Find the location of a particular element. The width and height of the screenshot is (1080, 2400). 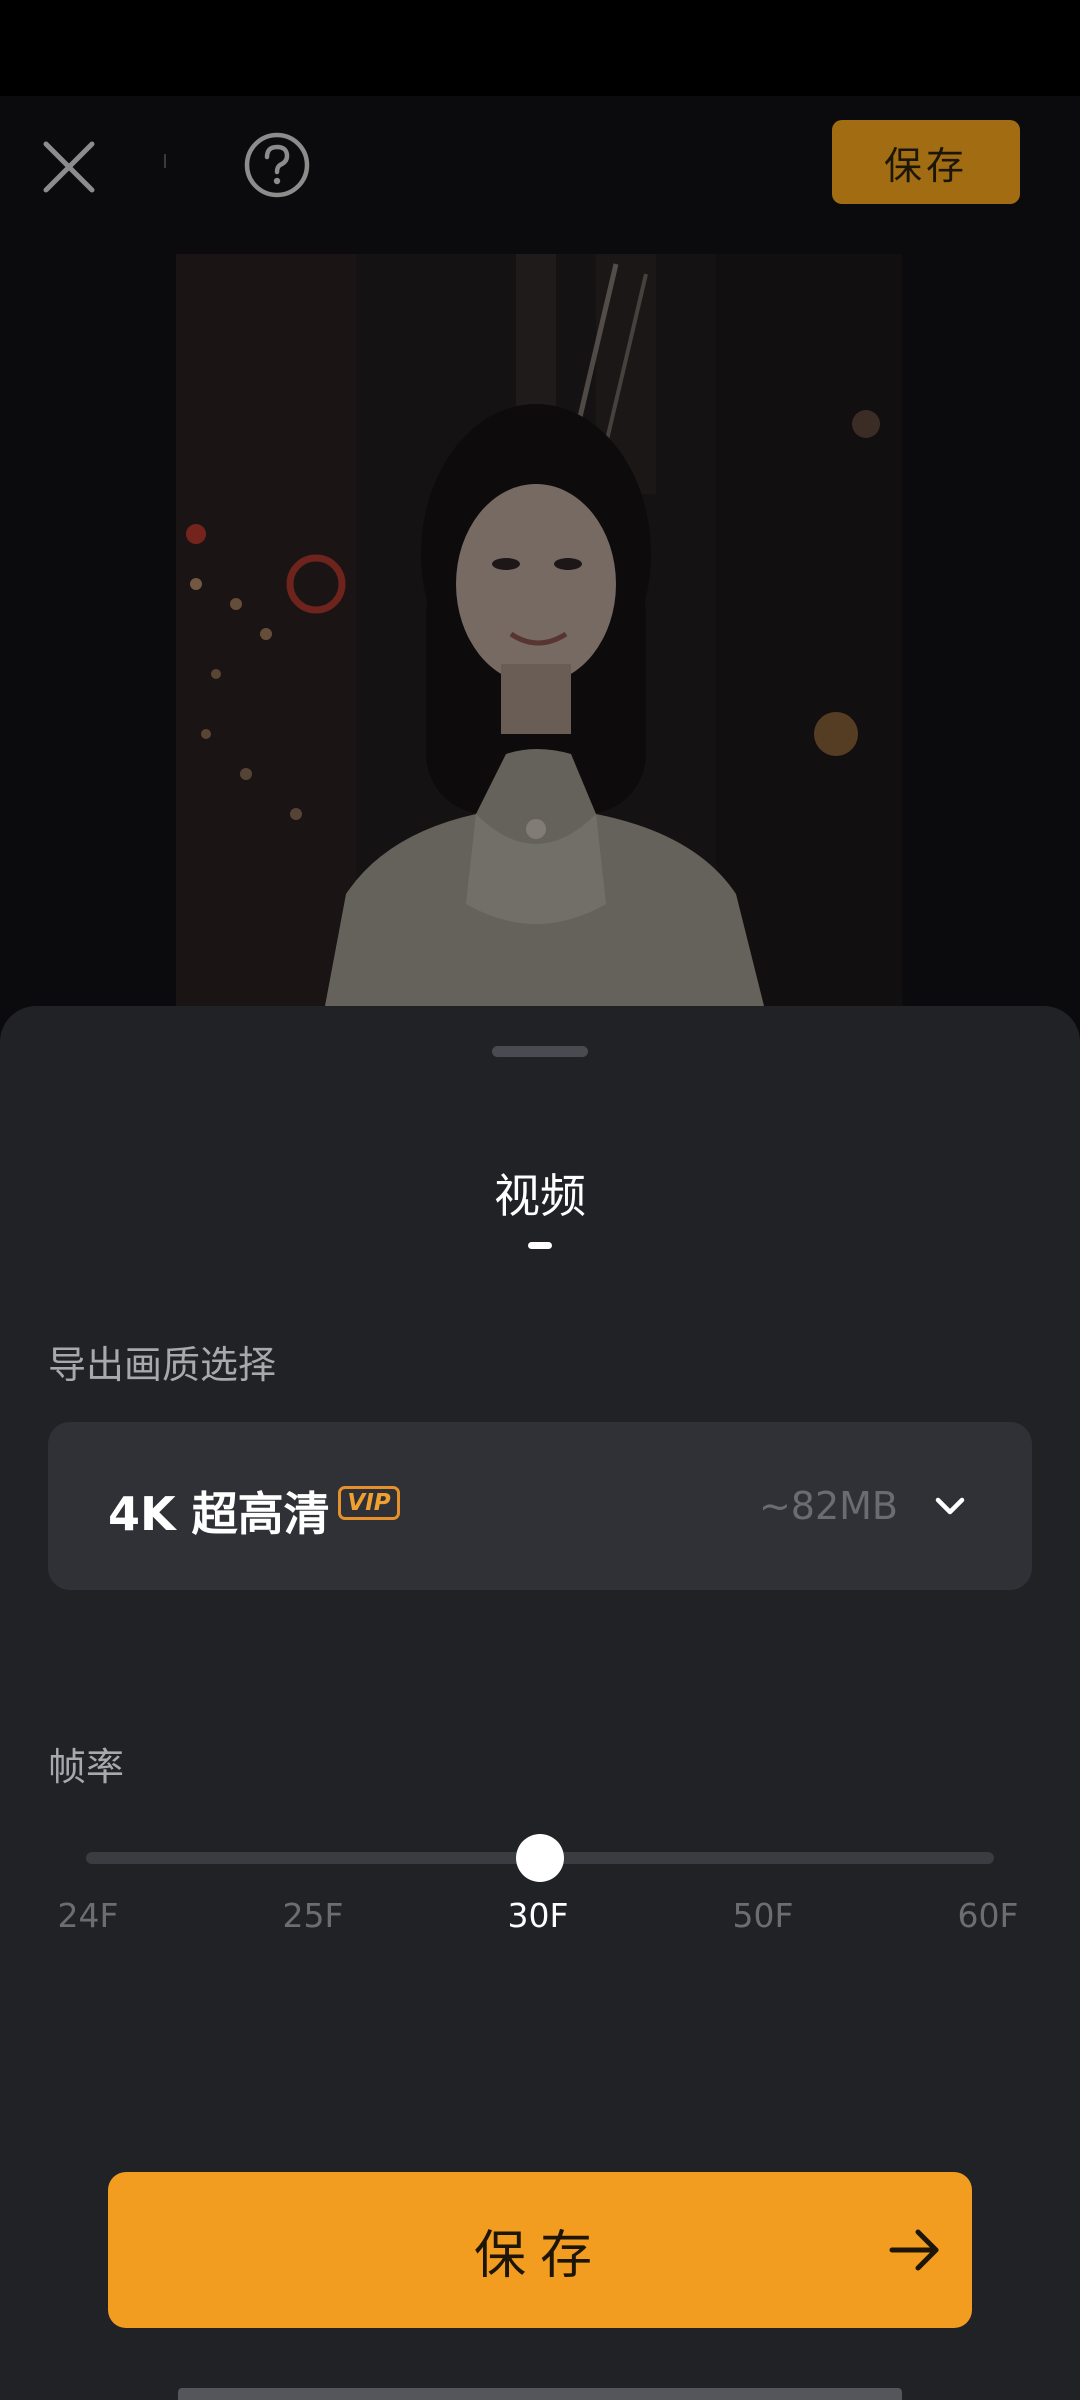

vip-badge: VIP is located at coordinates (369, 1503).